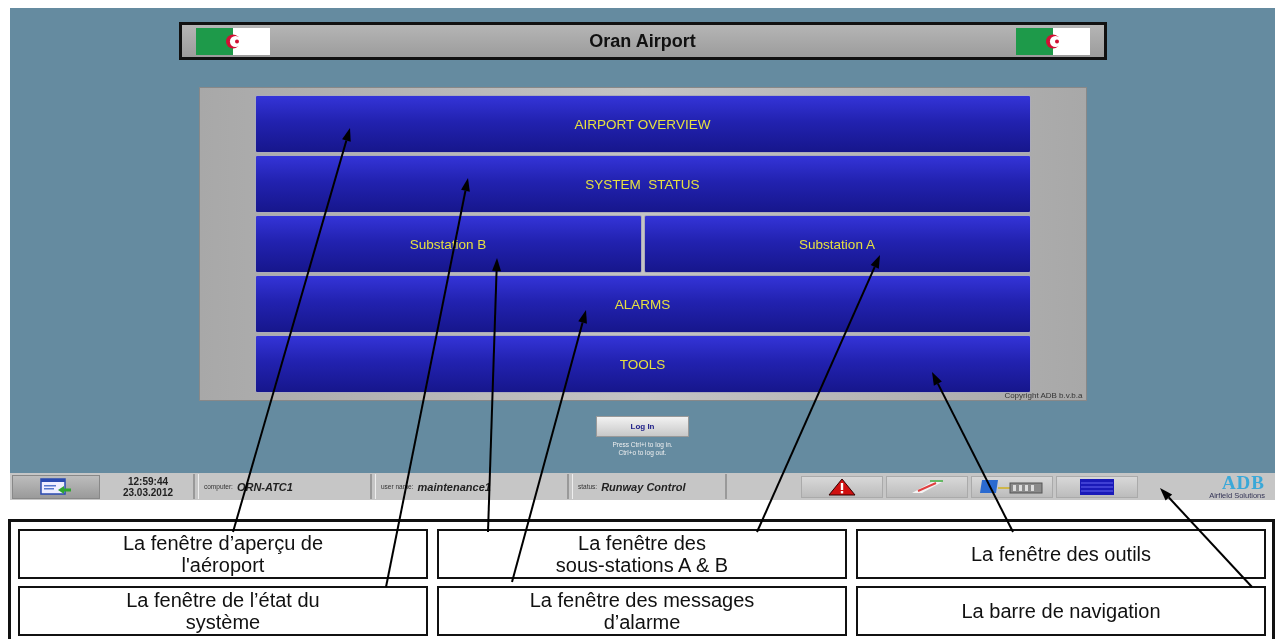 The width and height of the screenshot is (1280, 639). I want to click on computer-device-icon, so click(1012, 486).